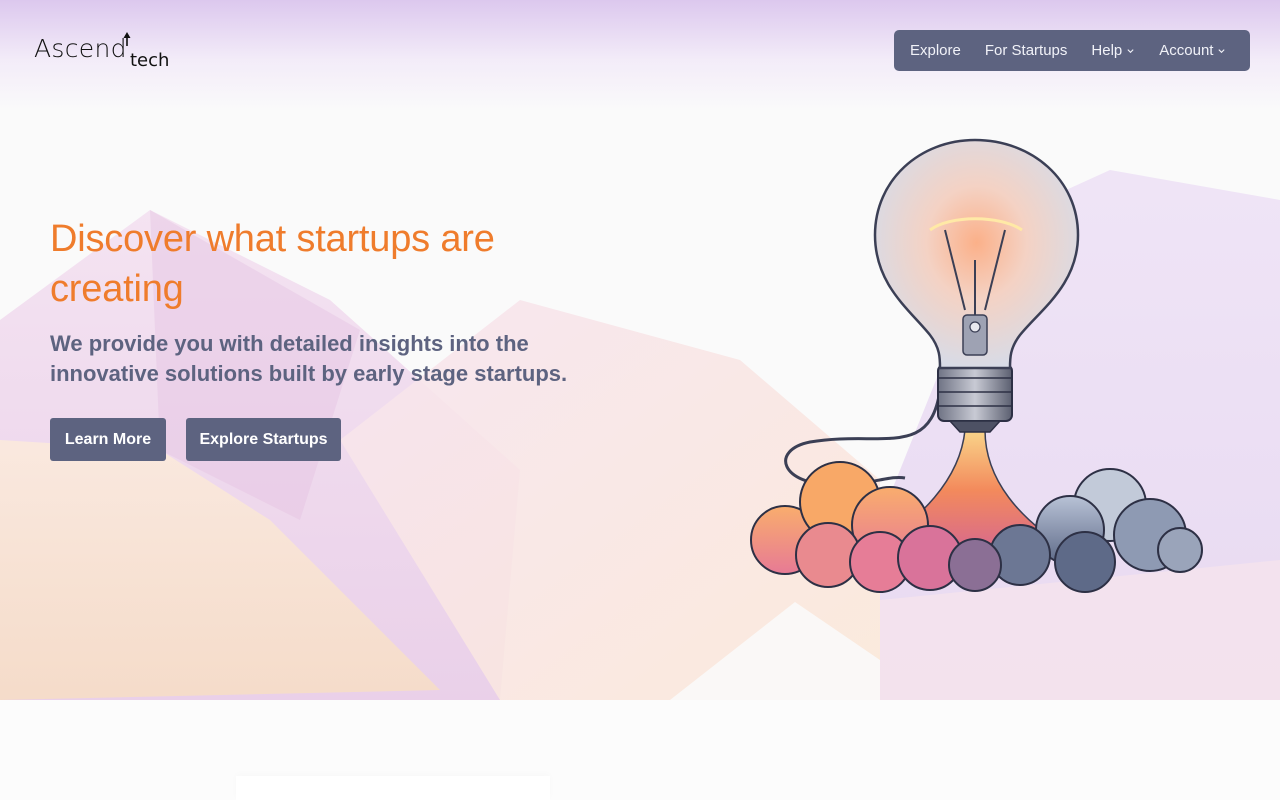 This screenshot has height=800, width=1280. I want to click on content-card, so click(393, 788).